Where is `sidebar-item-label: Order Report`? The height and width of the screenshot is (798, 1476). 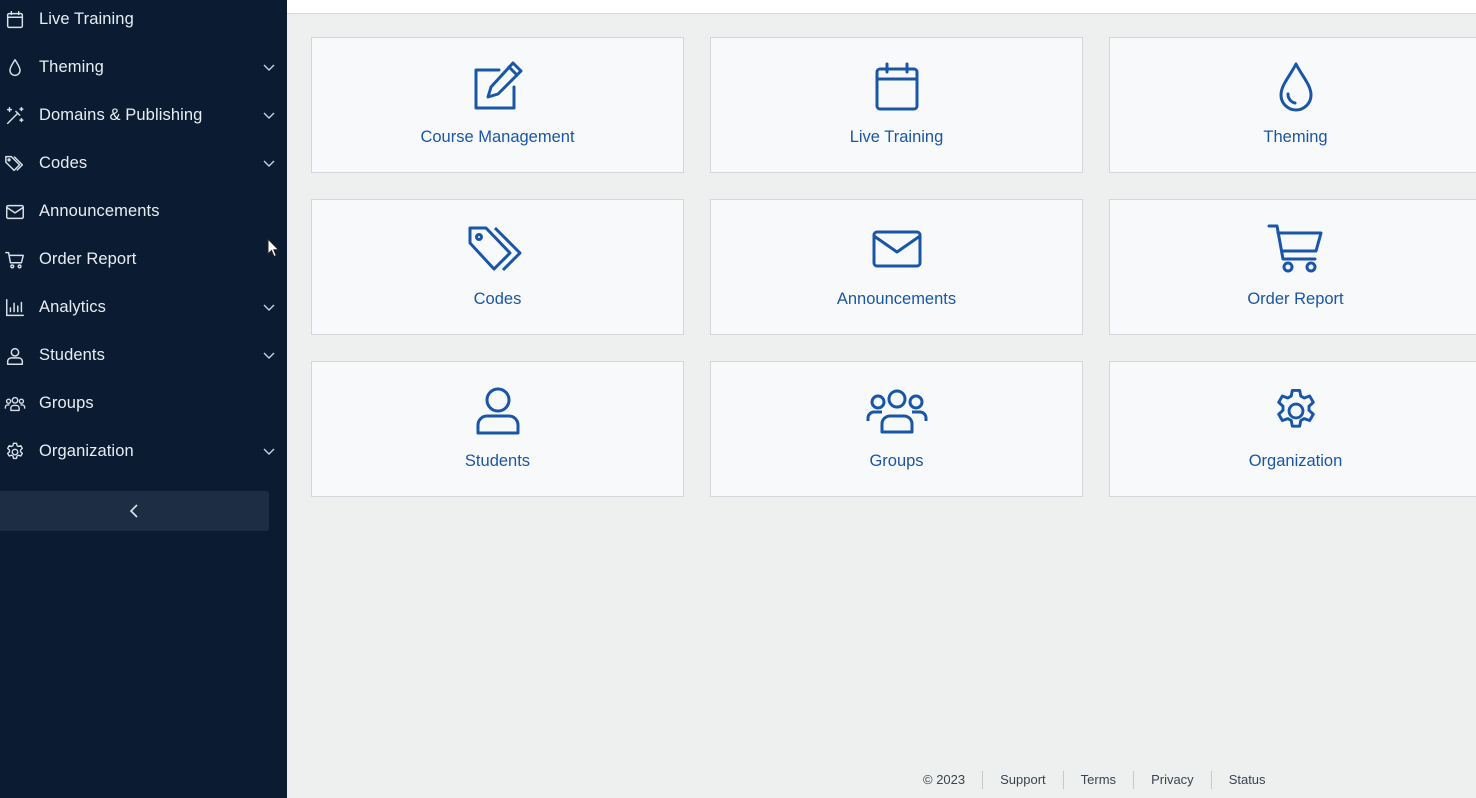 sidebar-item-label: Order Report is located at coordinates (88, 258).